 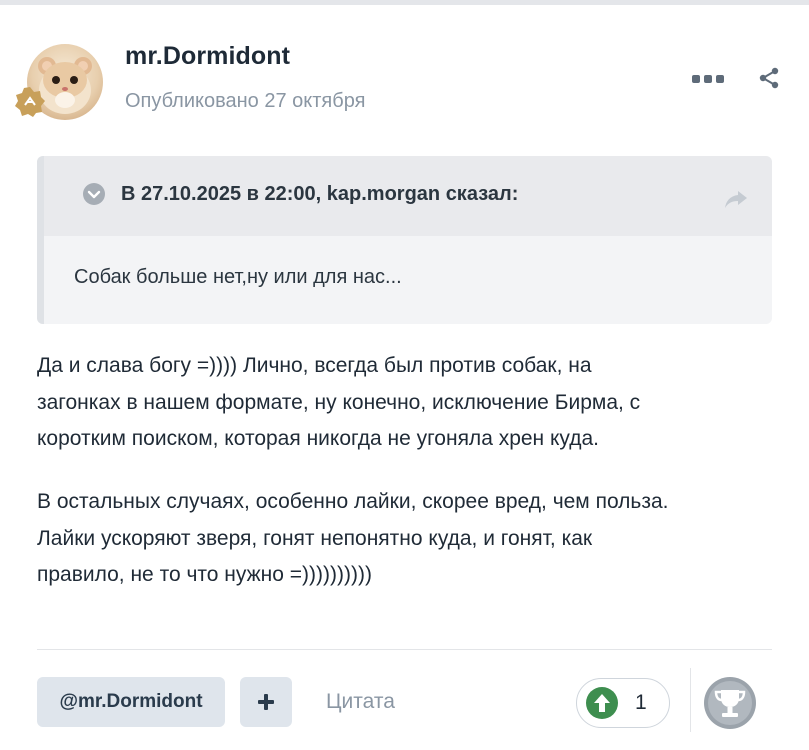 I want to click on footer-separator, so click(x=690, y=700).